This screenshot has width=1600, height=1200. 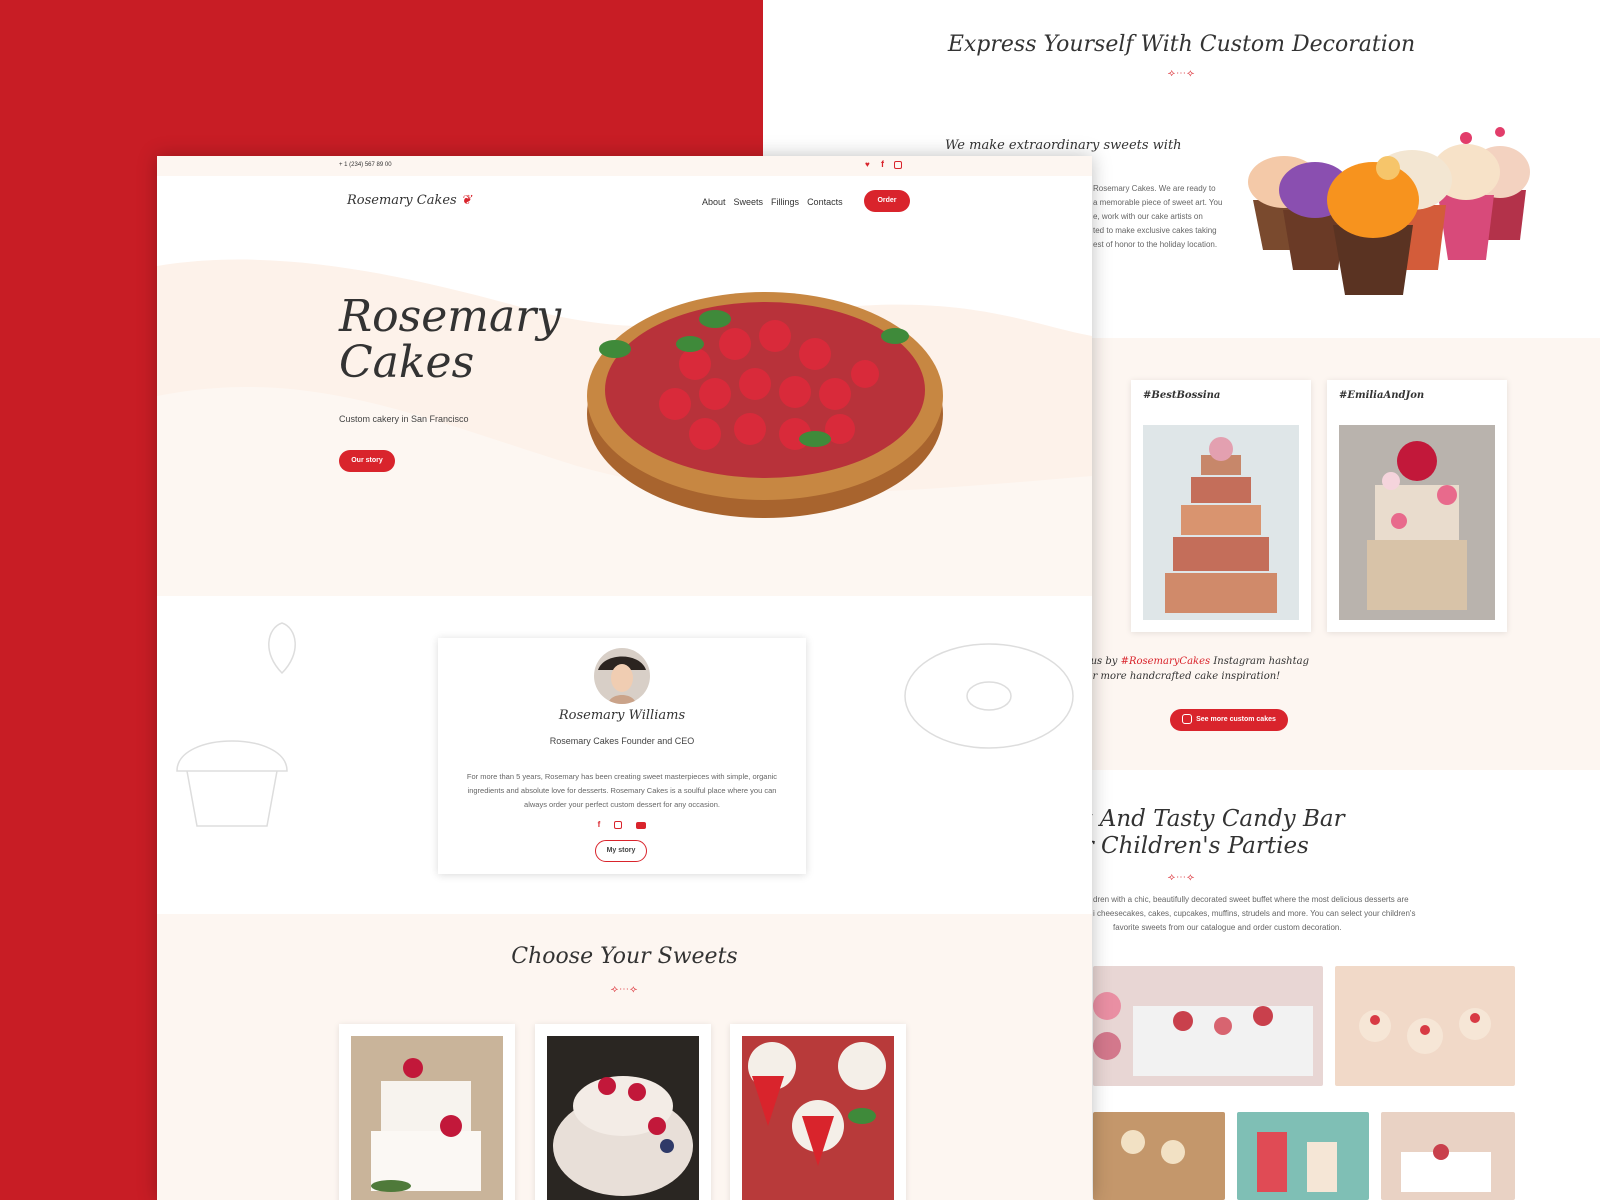 What do you see at coordinates (714, 202) in the screenshot?
I see `menu-item-about: About` at bounding box center [714, 202].